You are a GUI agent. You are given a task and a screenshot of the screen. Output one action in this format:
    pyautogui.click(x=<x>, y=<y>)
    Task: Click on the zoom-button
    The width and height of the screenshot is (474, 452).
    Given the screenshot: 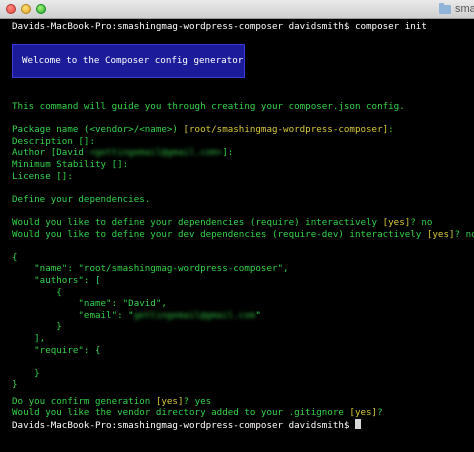 What is the action you would take?
    pyautogui.click(x=41, y=9)
    